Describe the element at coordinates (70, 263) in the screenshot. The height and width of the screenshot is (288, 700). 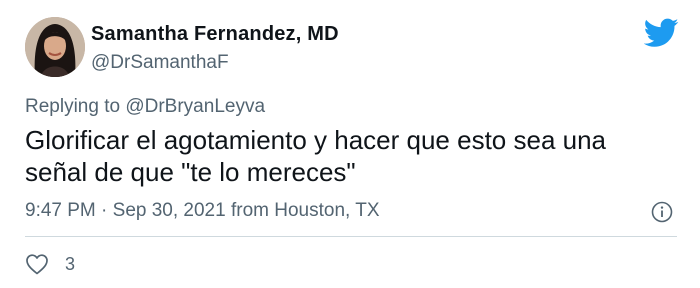
I see `like-count: 3` at that location.